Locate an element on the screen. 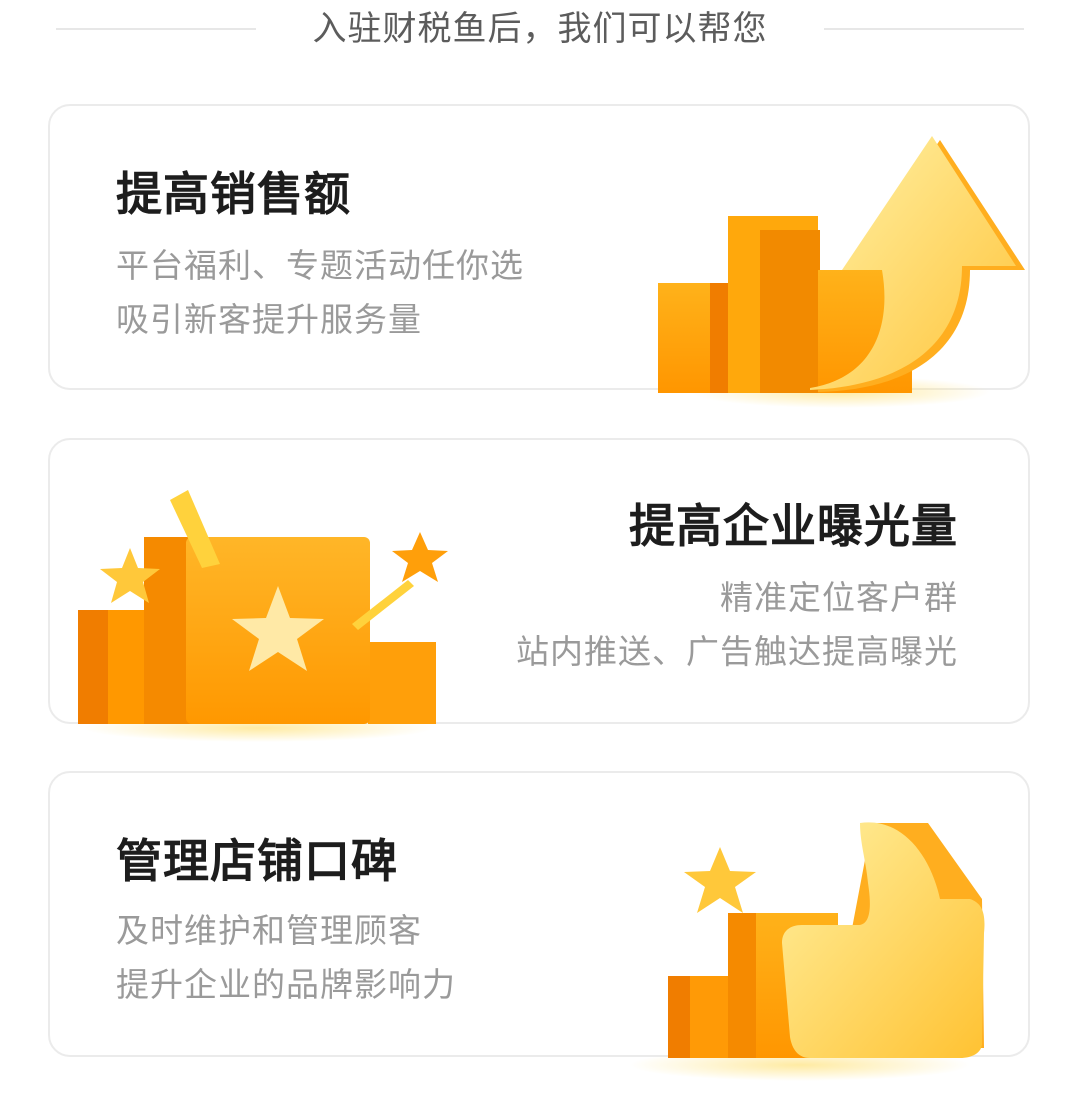 This screenshot has width=1080, height=1110. card-title: 提高销售额 is located at coordinates (233, 194).